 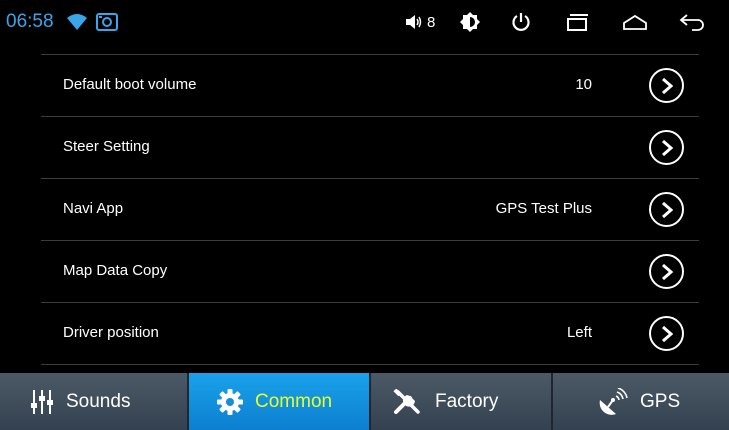 I want to click on setting-row-driver-position: Driver position Left, so click(x=370, y=333).